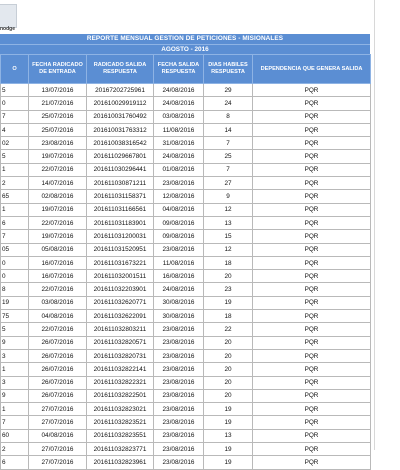 This screenshot has height=470, width=400. I want to click on cell-entry-date: 23/08/2016, so click(57, 143).